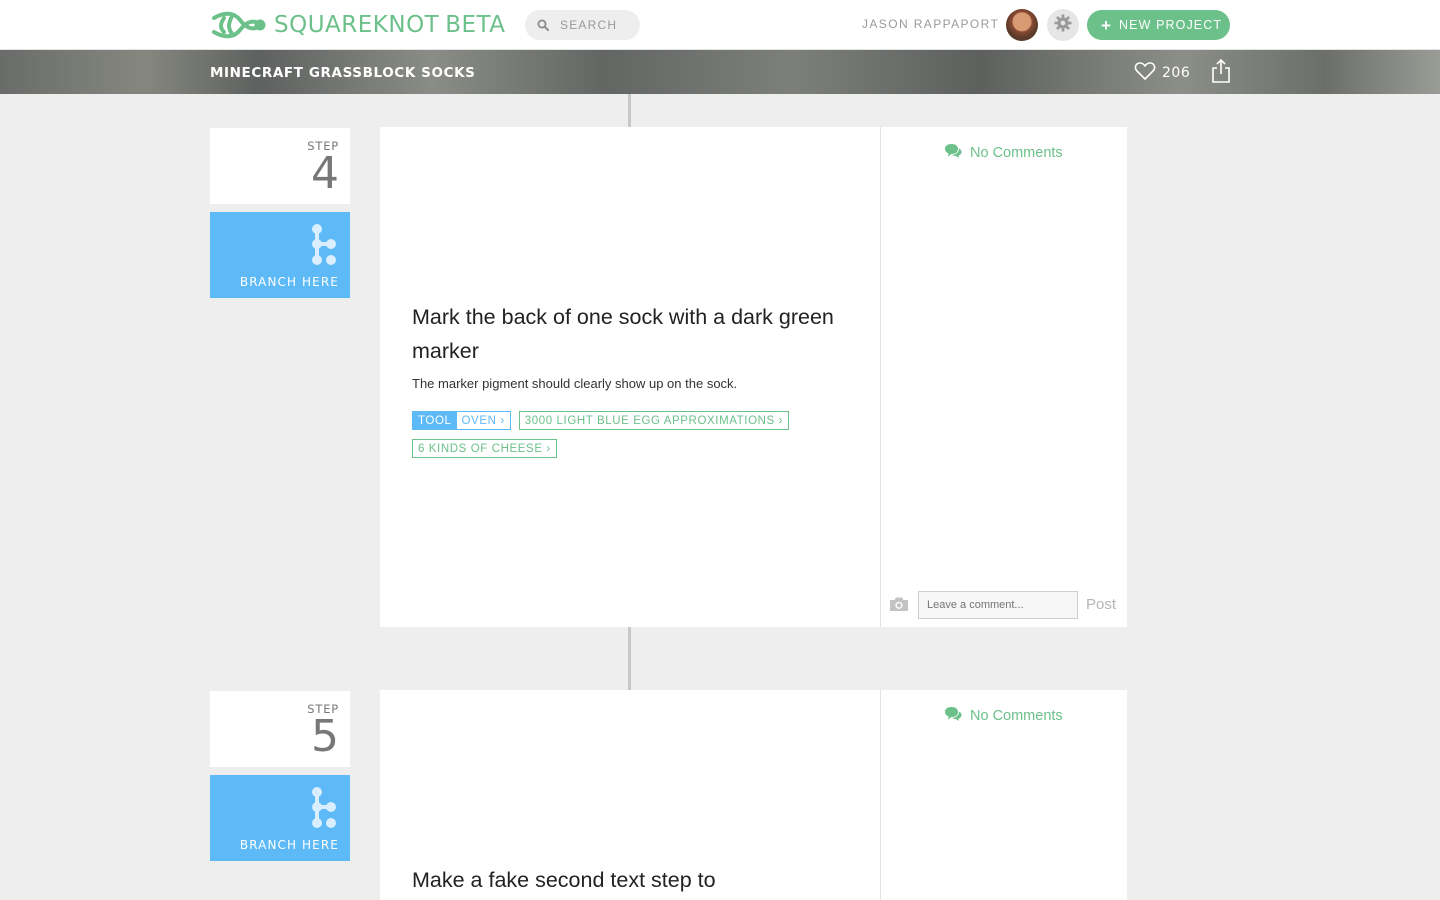  I want to click on logo: SQUAREKNOT BETA, so click(358, 25).